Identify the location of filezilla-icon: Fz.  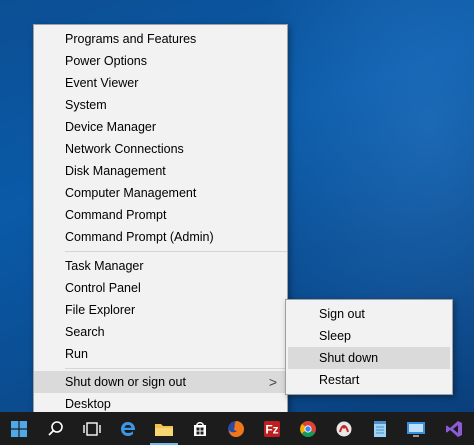
(272, 428).